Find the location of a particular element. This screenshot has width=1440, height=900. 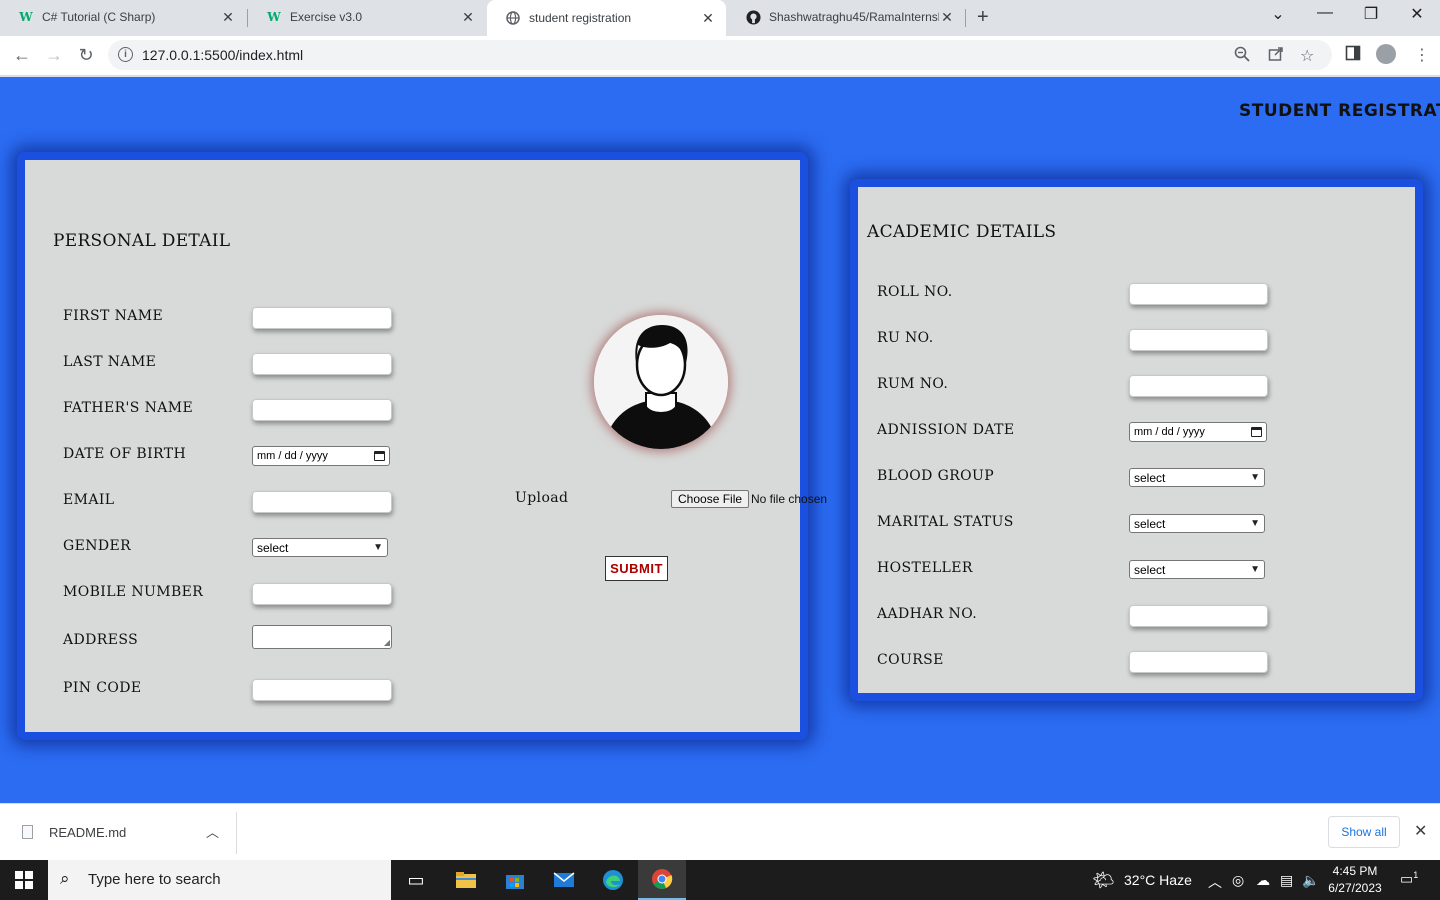

edge-icon is located at coordinates (613, 880).